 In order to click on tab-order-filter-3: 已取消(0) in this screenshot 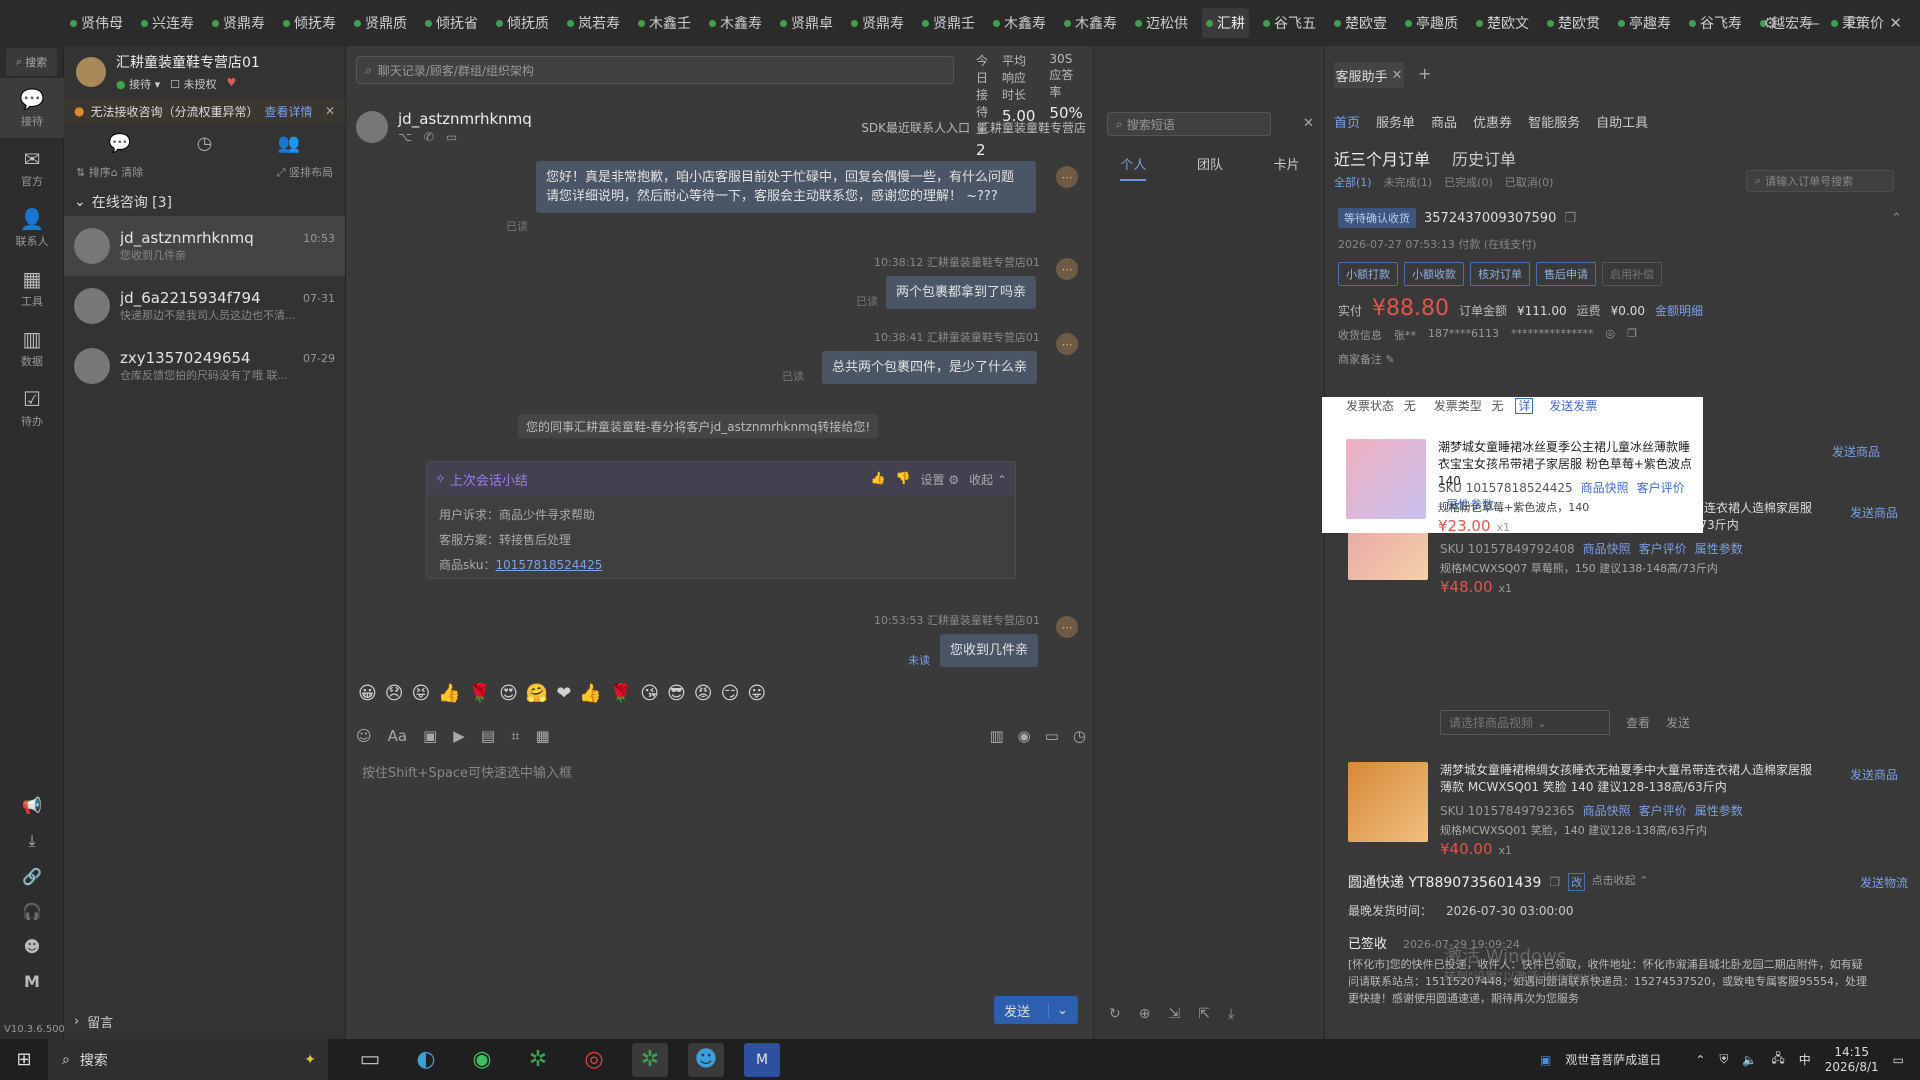, I will do `click(1529, 182)`.